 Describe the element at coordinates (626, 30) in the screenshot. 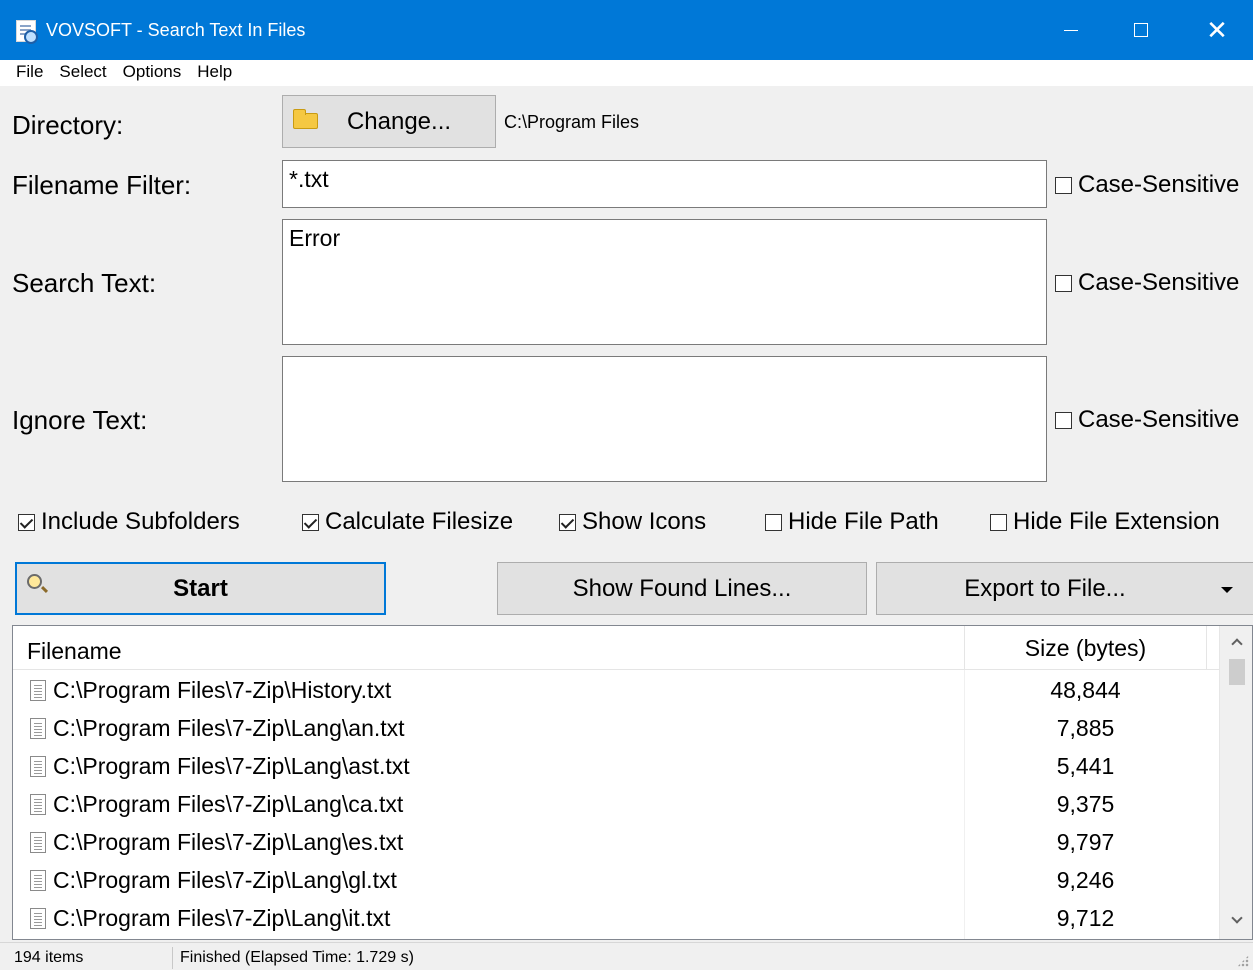

I see `title-bar: VOVSOFT - Search Text In Files ✕` at that location.